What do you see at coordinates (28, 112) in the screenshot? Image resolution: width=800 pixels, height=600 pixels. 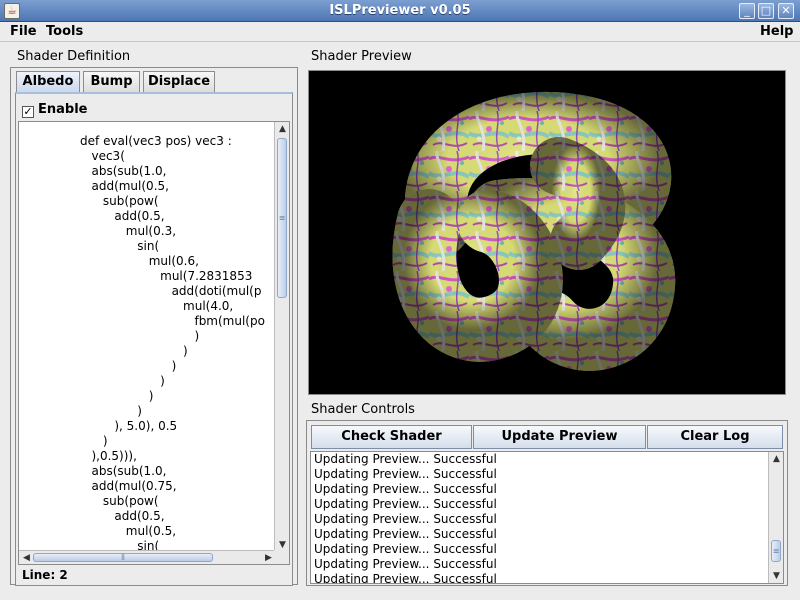 I see `enable-checkbox: ✓` at bounding box center [28, 112].